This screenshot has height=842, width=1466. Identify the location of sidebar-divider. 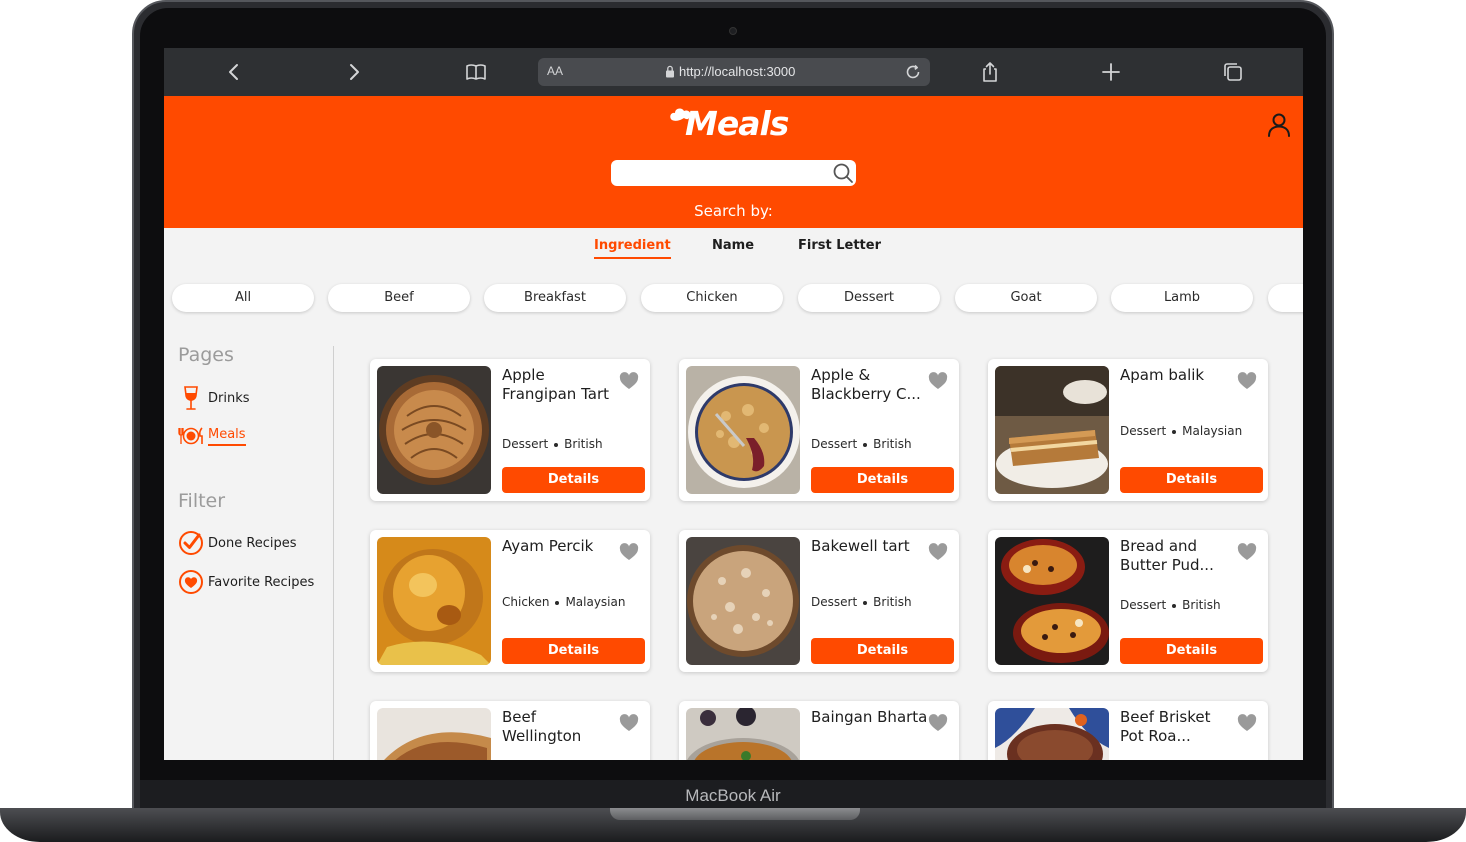
(333, 553).